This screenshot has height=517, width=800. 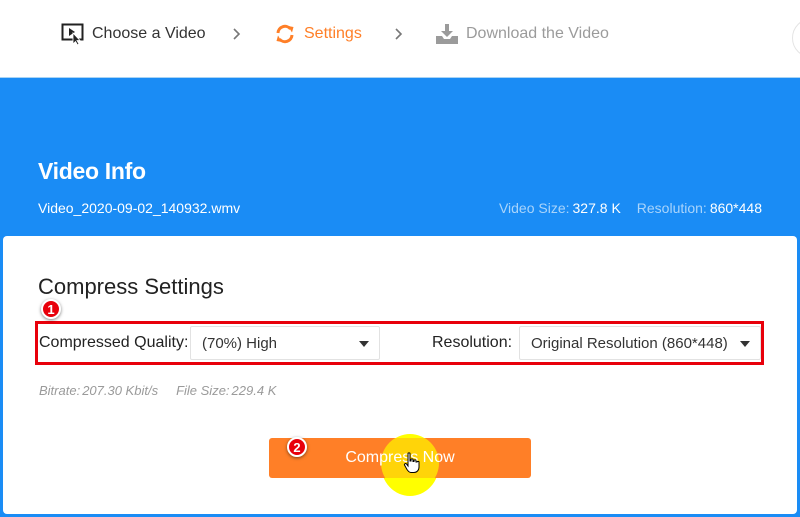 What do you see at coordinates (203, 390) in the screenshot?
I see `file-size-label: File Size:` at bounding box center [203, 390].